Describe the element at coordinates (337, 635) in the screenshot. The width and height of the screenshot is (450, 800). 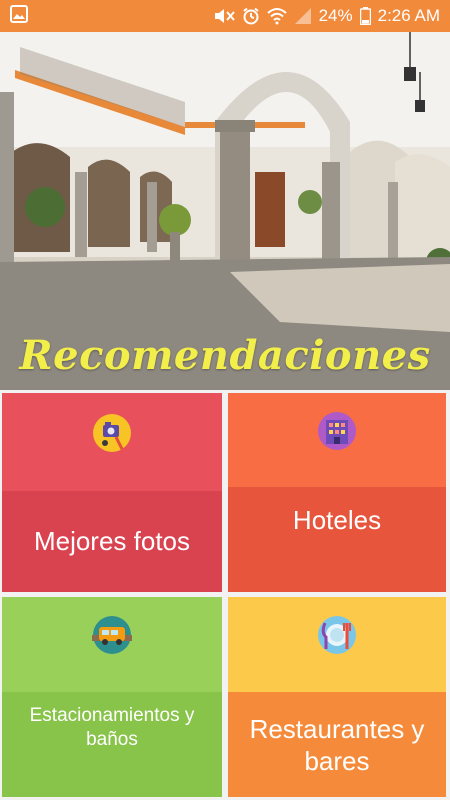
I see `plate-cutlery-icon` at that location.